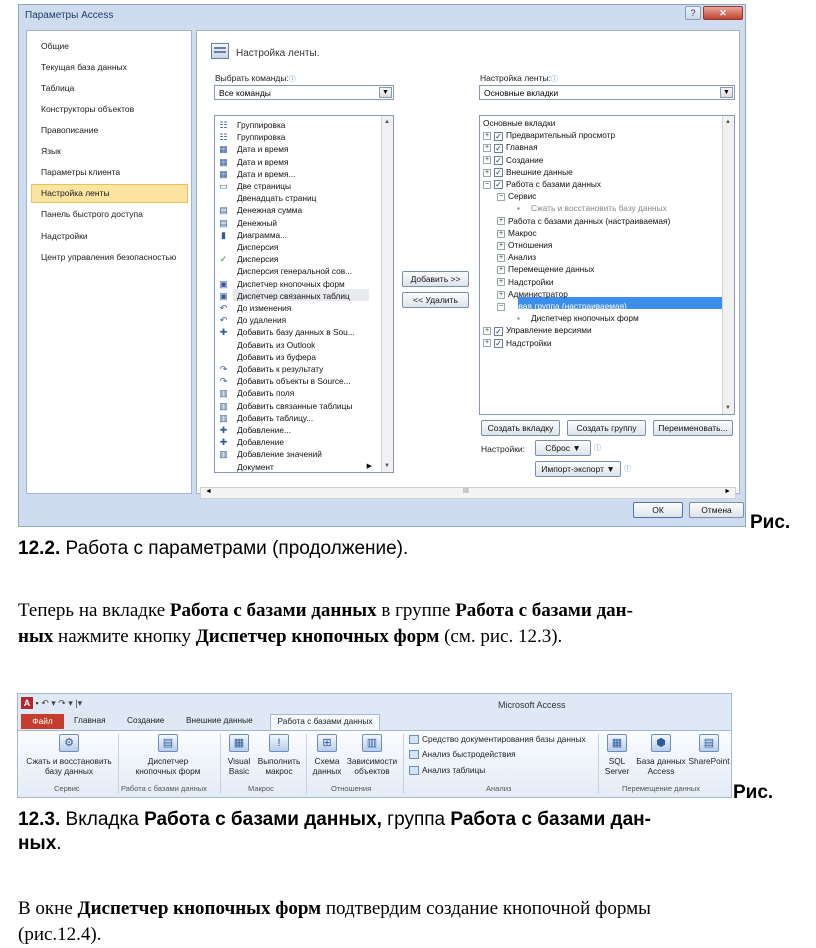  Describe the element at coordinates (299, 454) in the screenshot. I see `command-item: ▥ Добавление значений` at that location.